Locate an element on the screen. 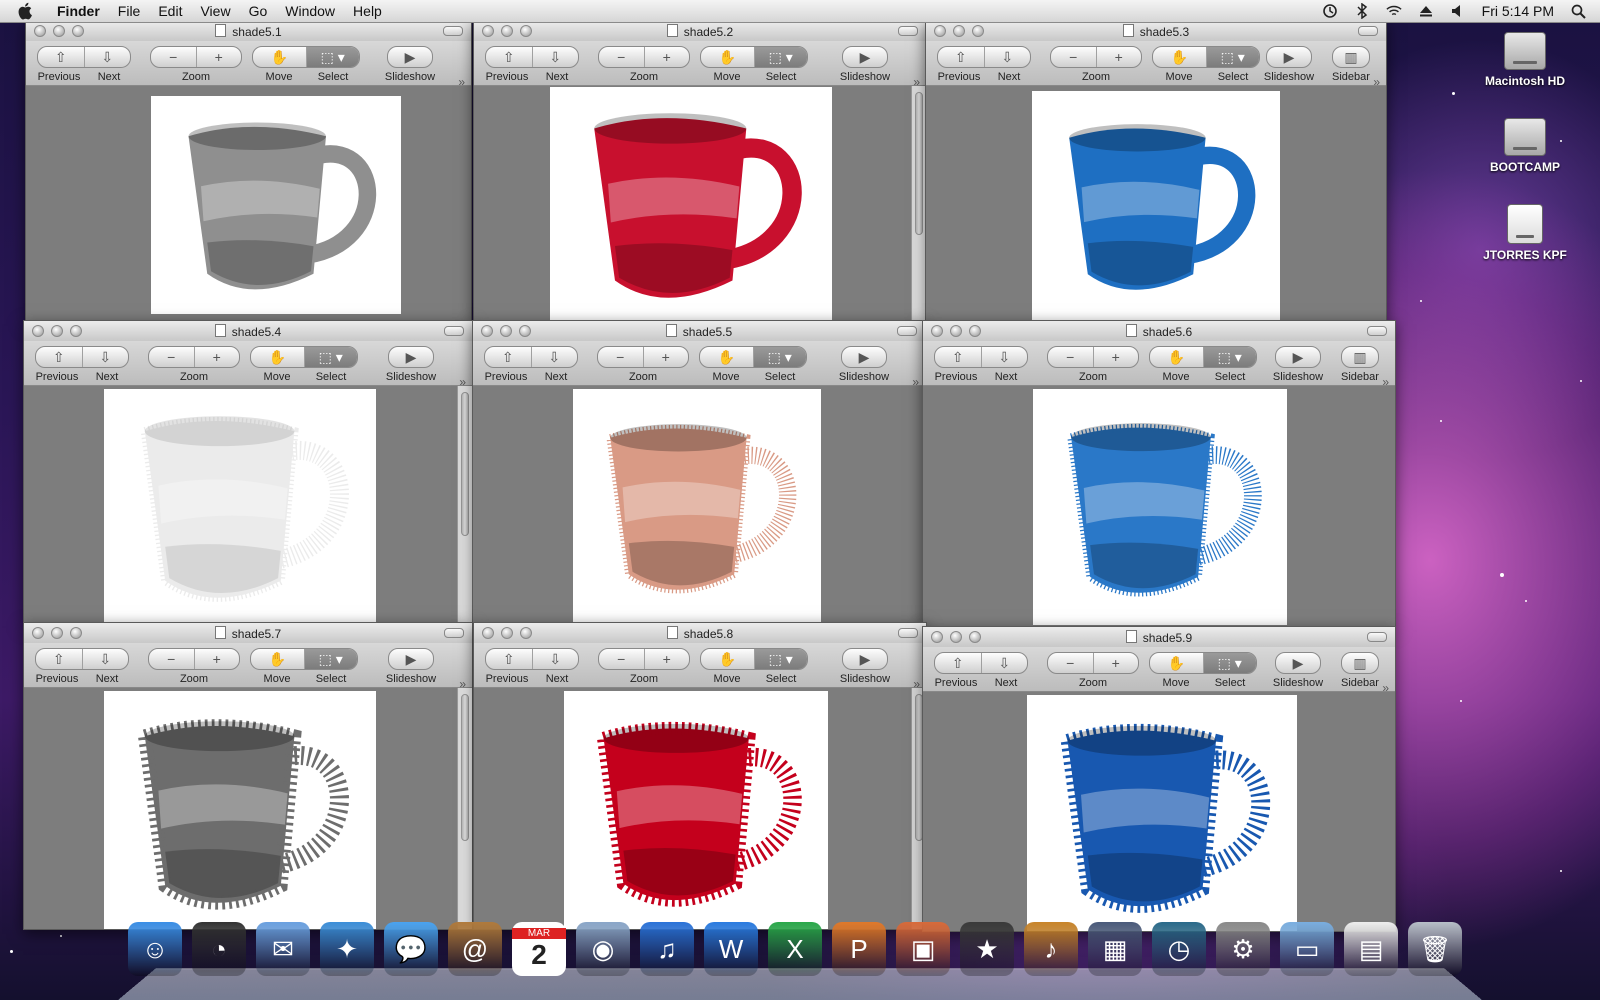  iphoto-booth-icon: ◉ is located at coordinates (603, 949).